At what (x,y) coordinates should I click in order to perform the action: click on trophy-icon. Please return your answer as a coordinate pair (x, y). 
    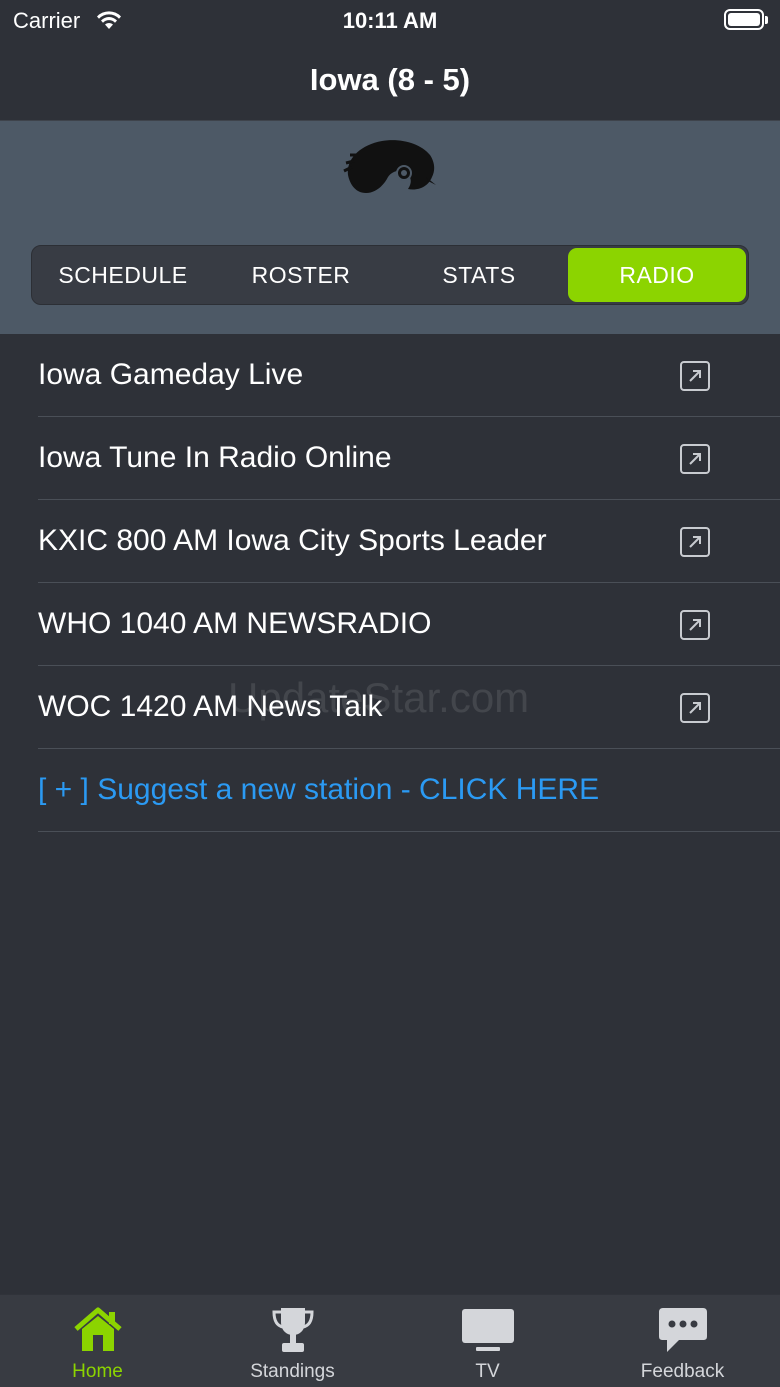
    Looking at the image, I should click on (293, 1330).